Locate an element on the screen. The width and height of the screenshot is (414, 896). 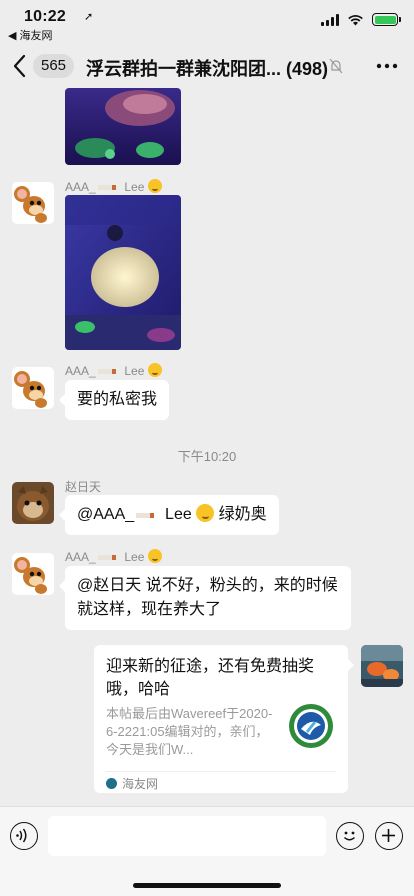
avatar-self is located at coordinates (382, 666).